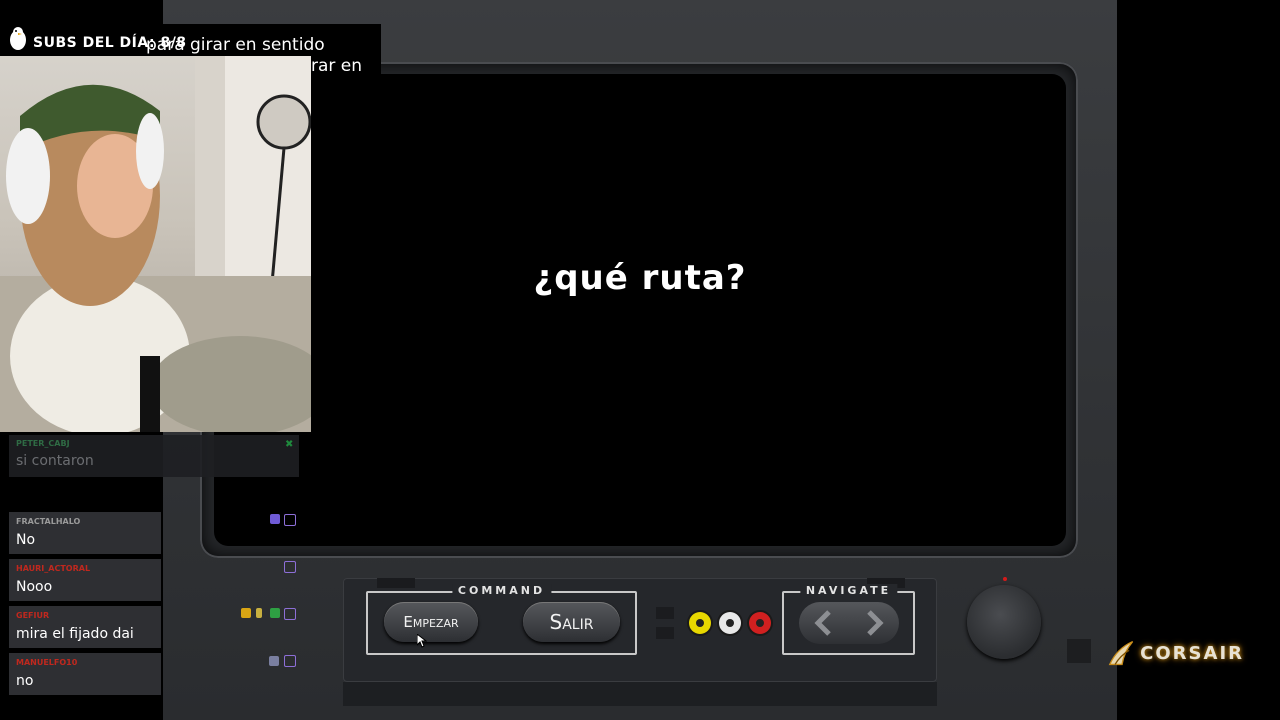 The width and height of the screenshot is (1280, 720). What do you see at coordinates (47, 662) in the screenshot?
I see `chat-username: MANUELFO10` at bounding box center [47, 662].